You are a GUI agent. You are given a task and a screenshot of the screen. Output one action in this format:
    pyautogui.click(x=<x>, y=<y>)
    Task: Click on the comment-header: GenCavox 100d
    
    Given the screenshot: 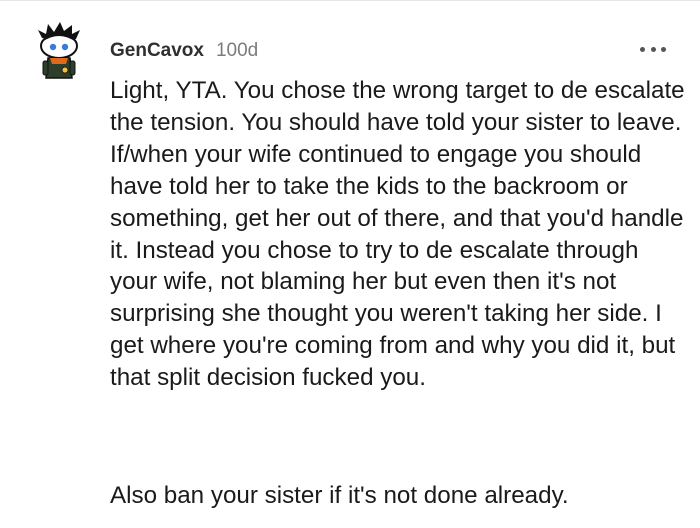 What is the action you would take?
    pyautogui.click(x=184, y=51)
    